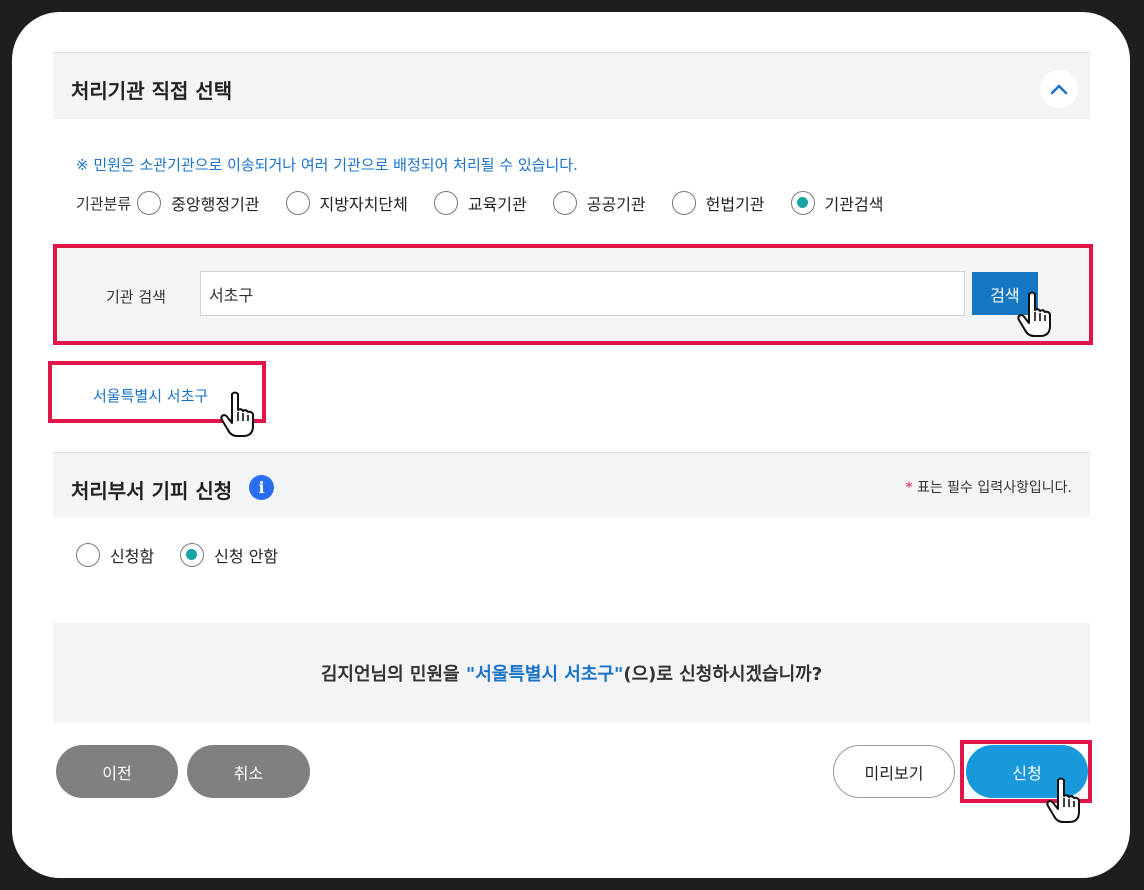 The height and width of the screenshot is (890, 1144). I want to click on collapse-button, so click(1059, 89).